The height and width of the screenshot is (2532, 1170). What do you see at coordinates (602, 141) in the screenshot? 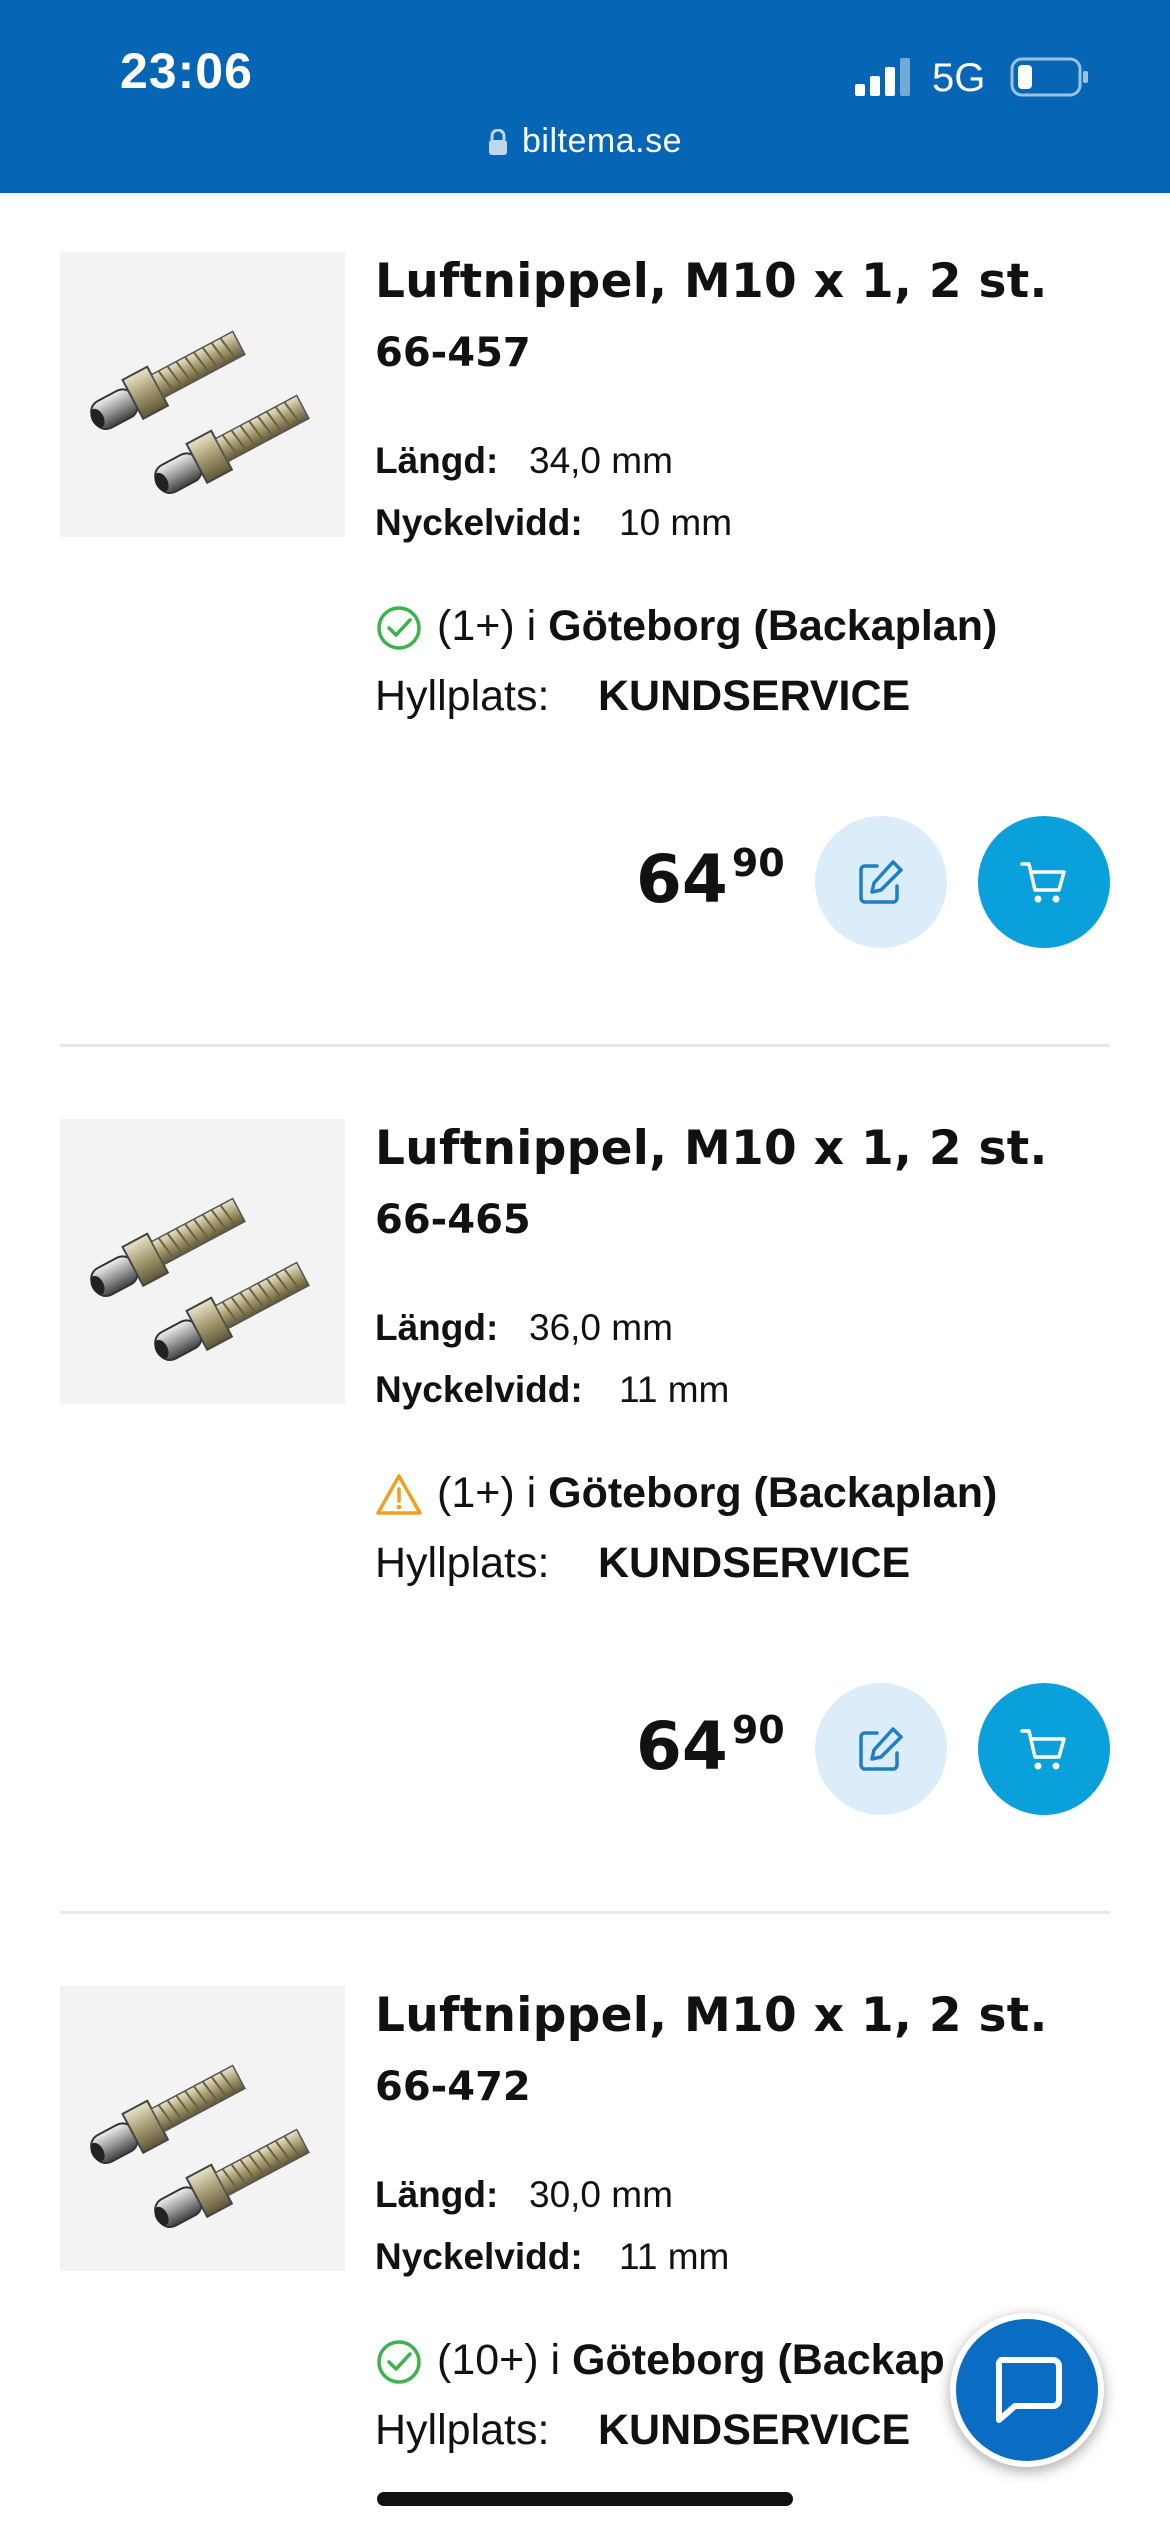
I see `url-text: biltema.se` at bounding box center [602, 141].